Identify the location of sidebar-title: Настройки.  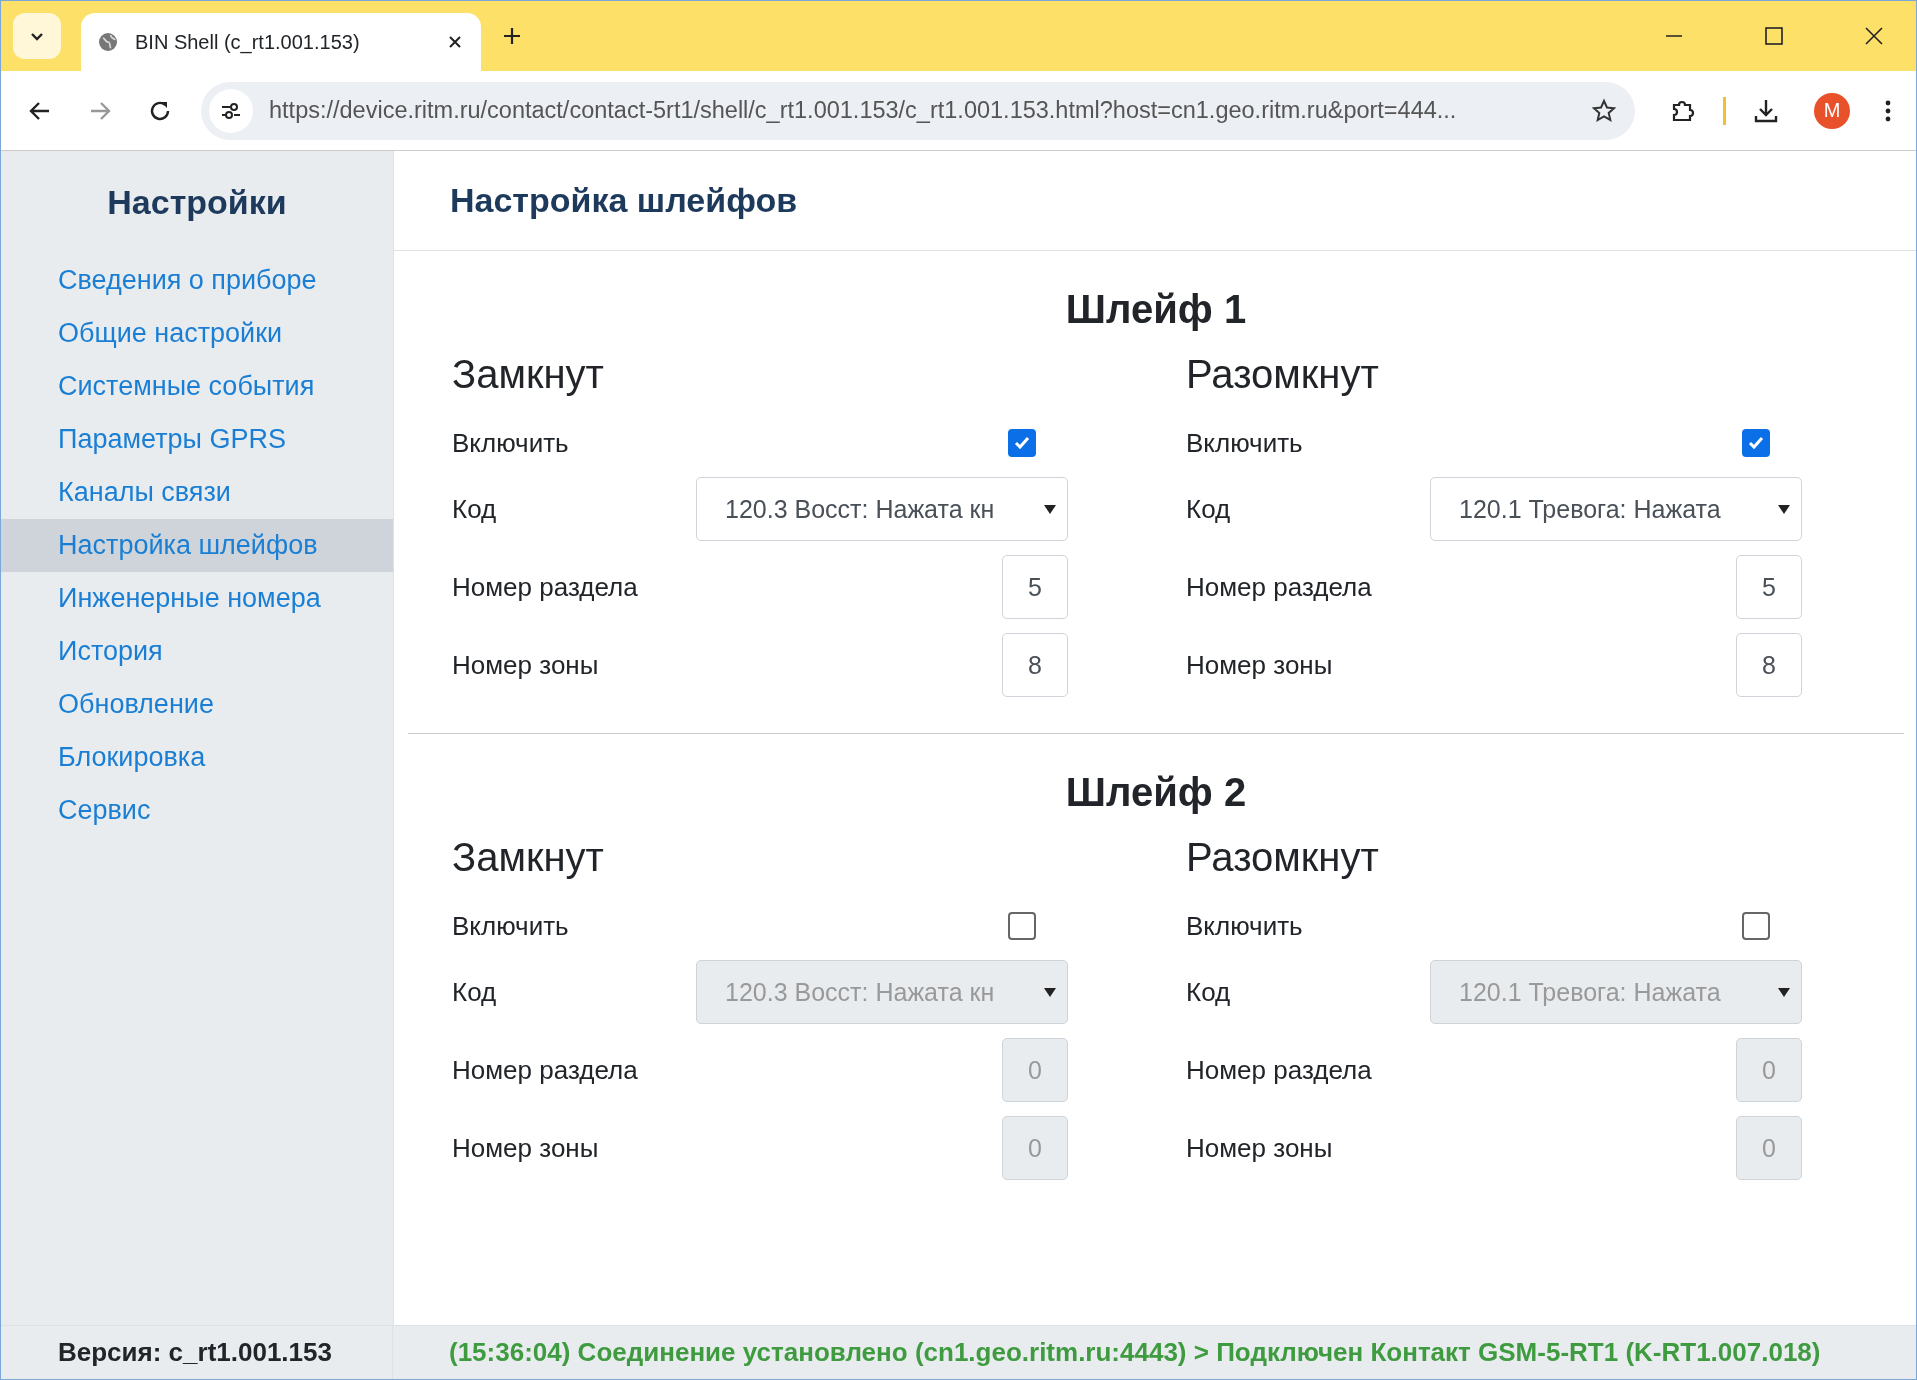
(197, 202).